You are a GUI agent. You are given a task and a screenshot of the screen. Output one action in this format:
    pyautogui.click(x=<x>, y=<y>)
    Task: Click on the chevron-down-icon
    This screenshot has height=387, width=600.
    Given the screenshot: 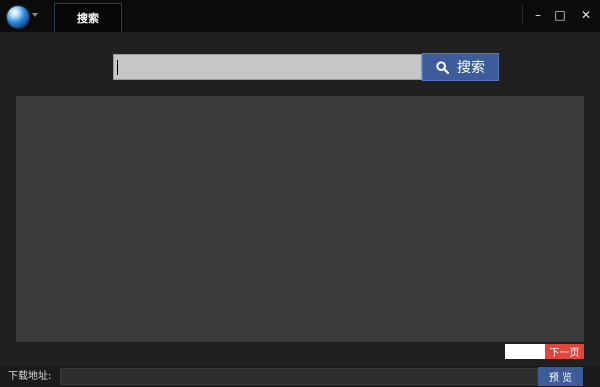 What is the action you would take?
    pyautogui.click(x=35, y=15)
    